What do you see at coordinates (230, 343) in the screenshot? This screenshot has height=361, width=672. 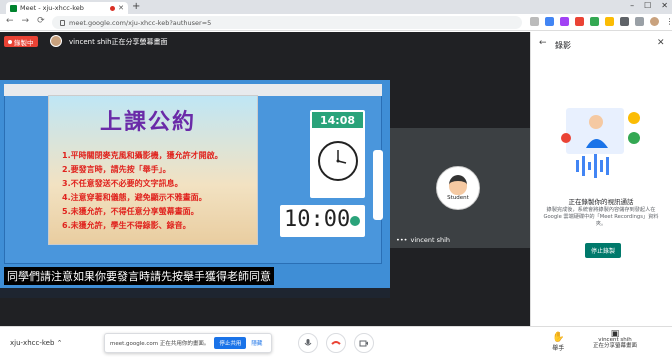 I see `stop-sharing-button: 停止共用` at bounding box center [230, 343].